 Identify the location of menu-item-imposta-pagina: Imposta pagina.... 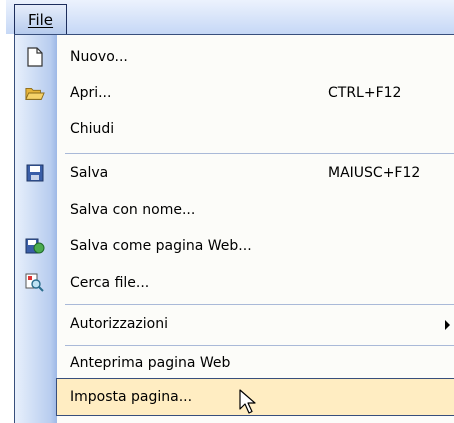
(234, 397).